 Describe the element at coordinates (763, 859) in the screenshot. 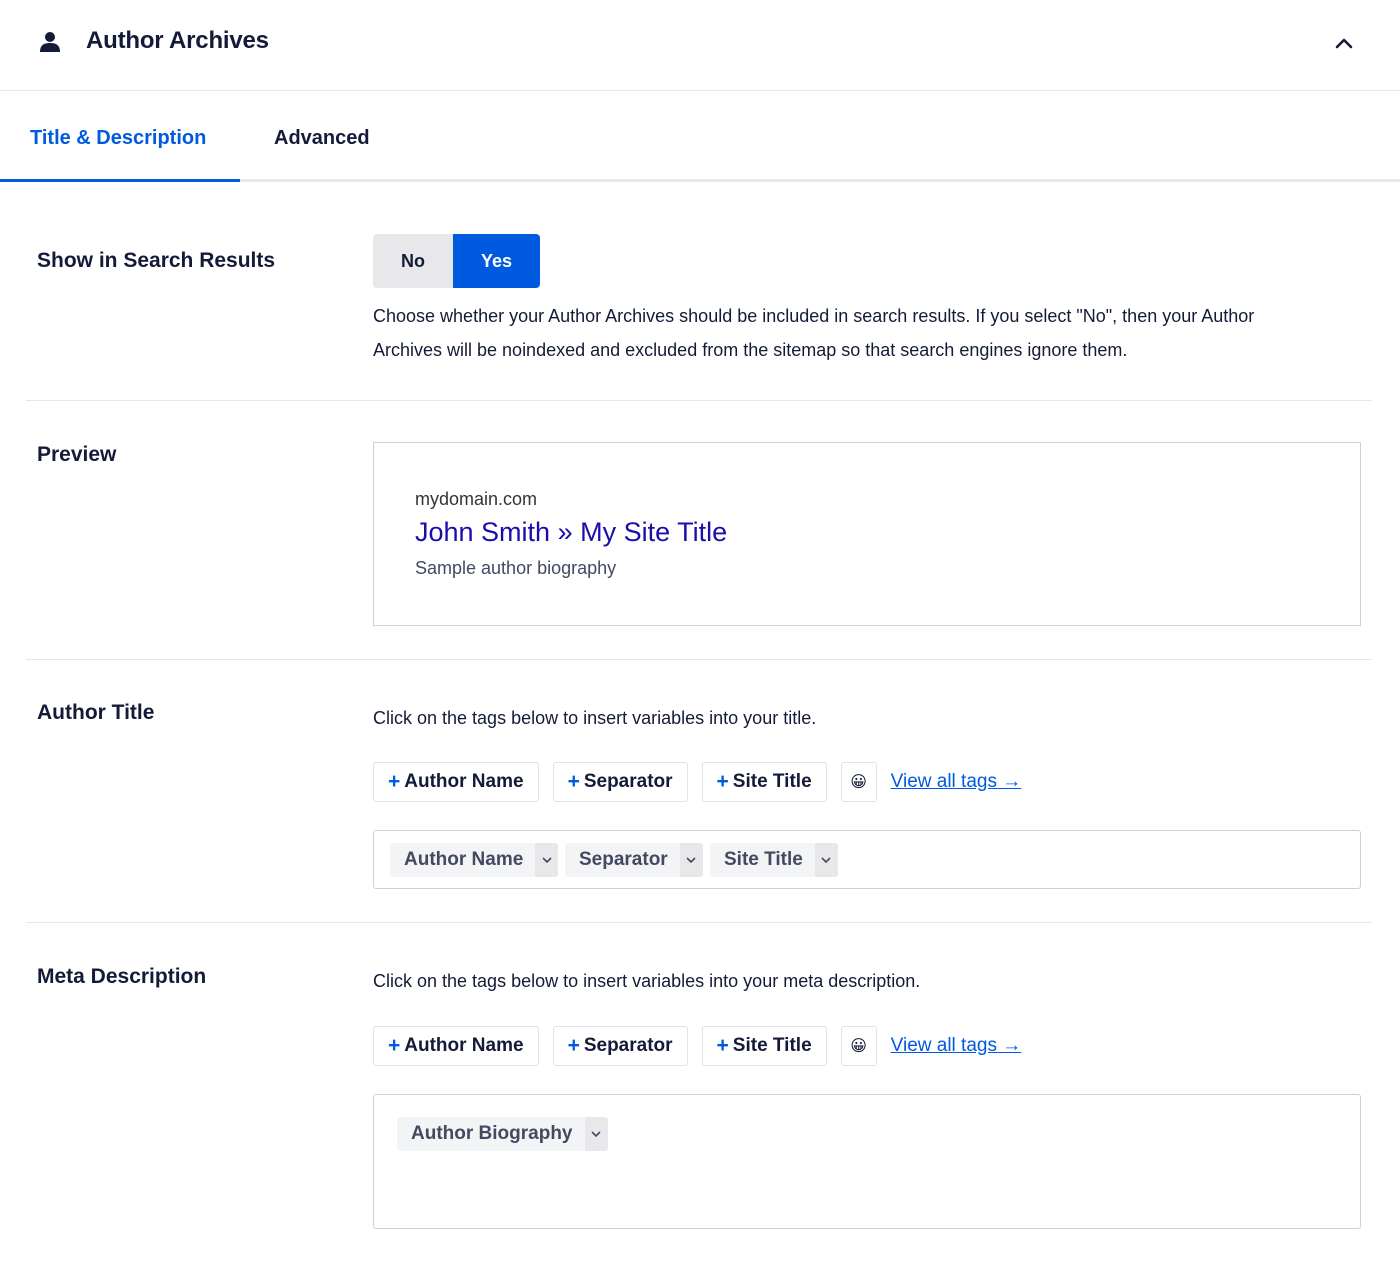

I see `token-label: Site Title` at that location.